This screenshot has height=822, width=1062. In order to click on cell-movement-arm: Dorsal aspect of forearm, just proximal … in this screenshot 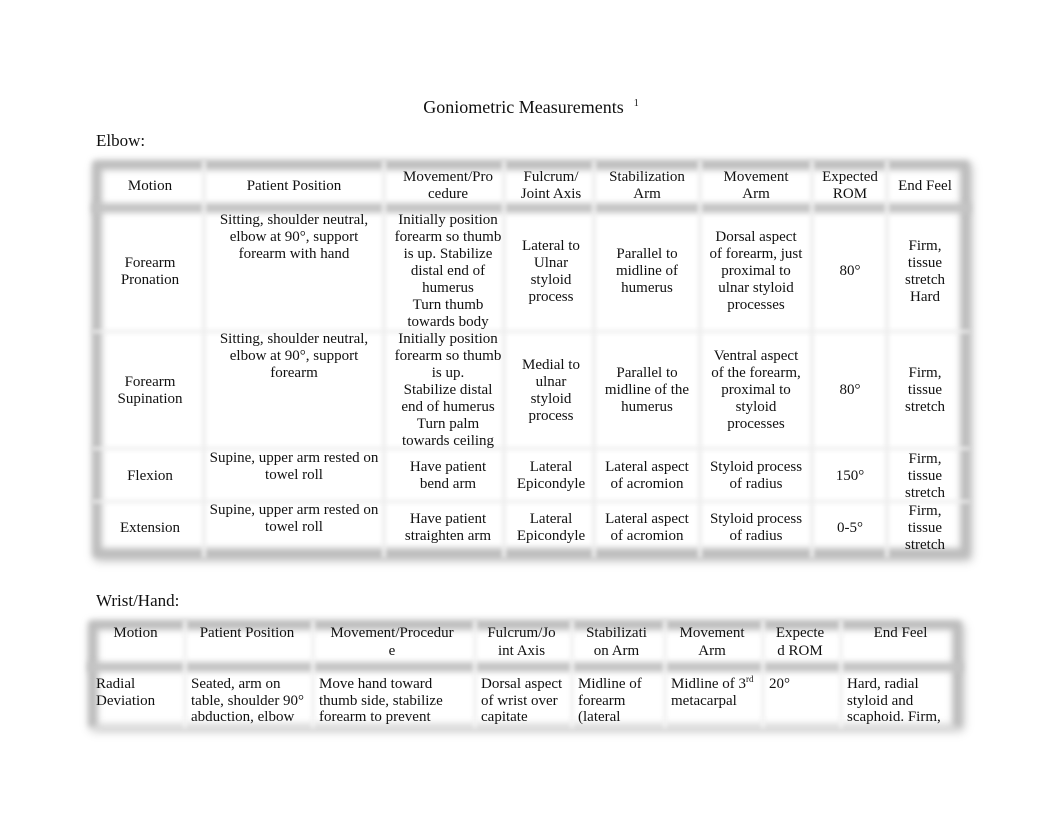, I will do `click(756, 271)`.